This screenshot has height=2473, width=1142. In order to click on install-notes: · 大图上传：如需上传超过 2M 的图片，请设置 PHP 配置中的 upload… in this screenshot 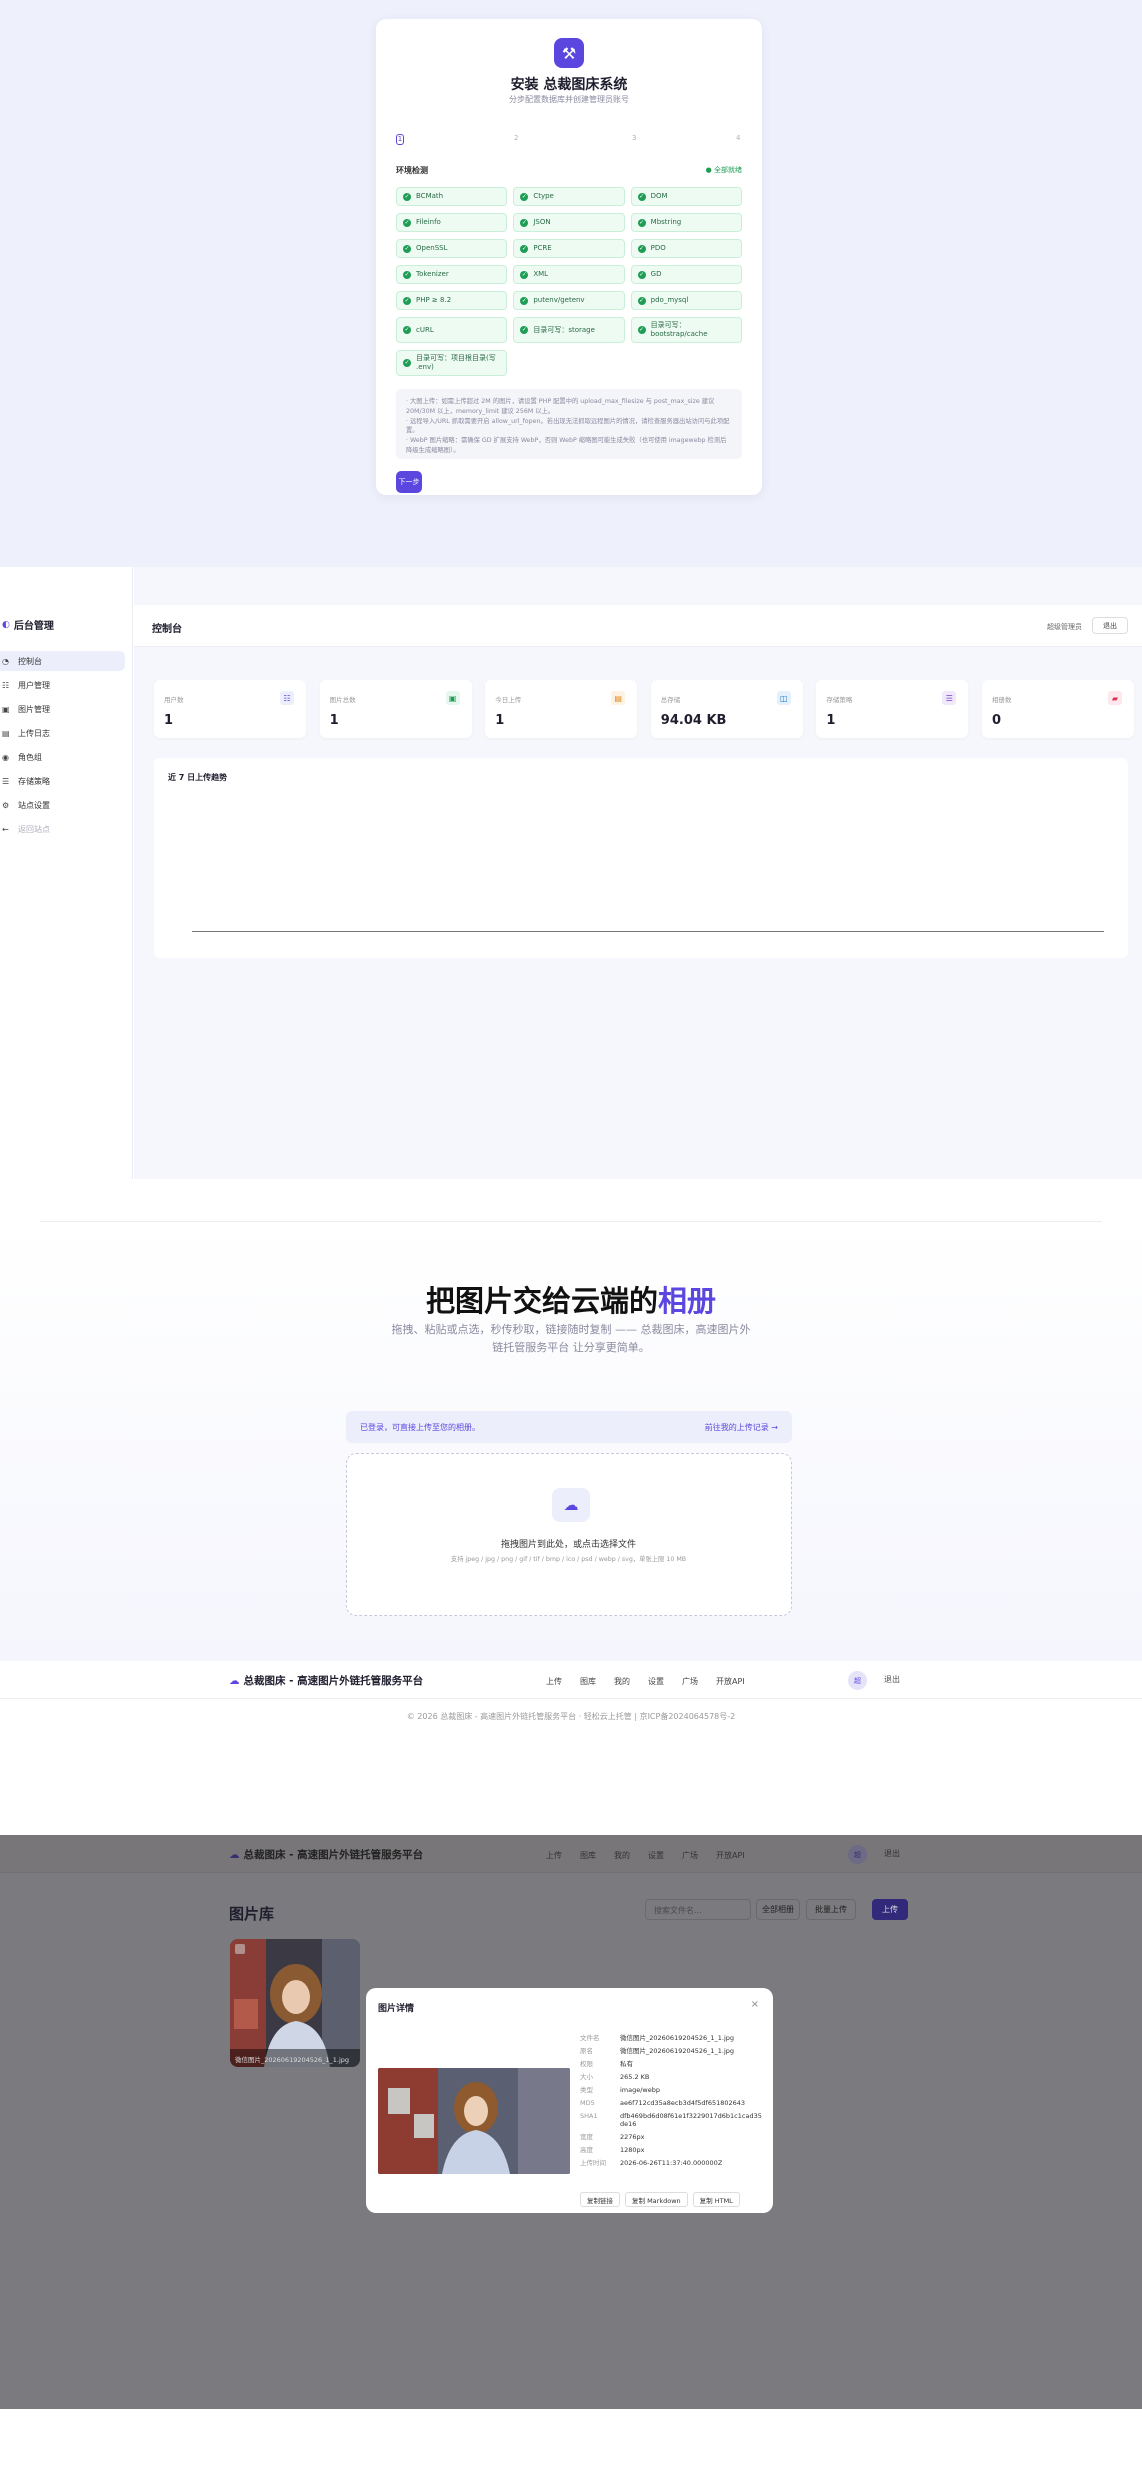, I will do `click(569, 424)`.